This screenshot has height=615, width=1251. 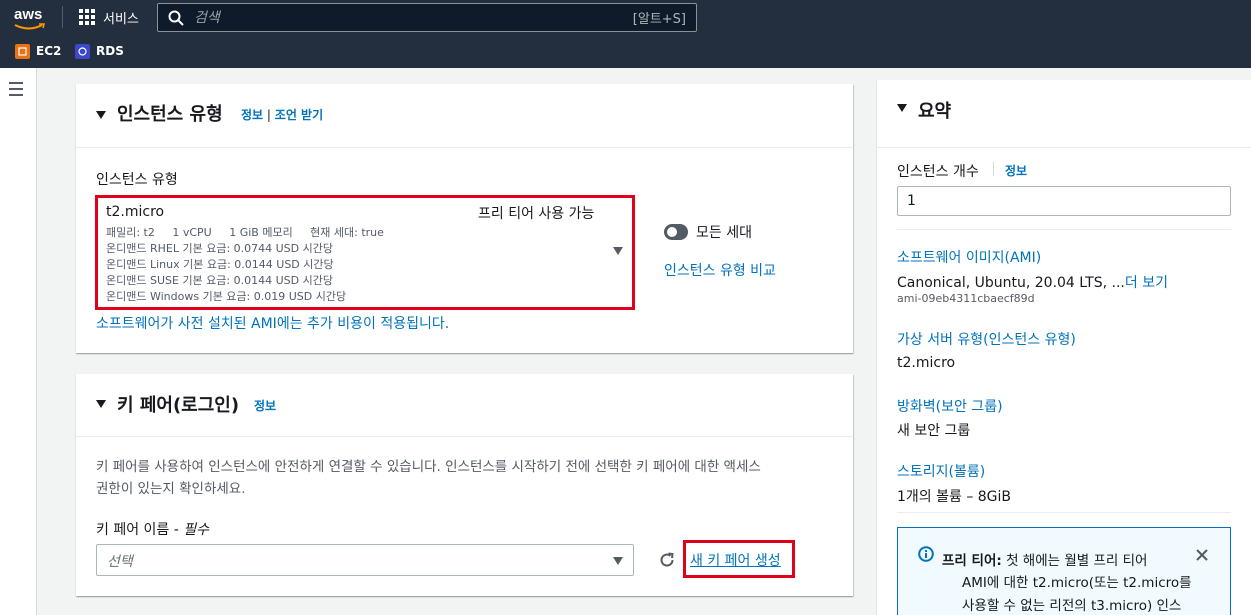 I want to click on firewall-value: 새 보안 그룹, so click(x=934, y=431).